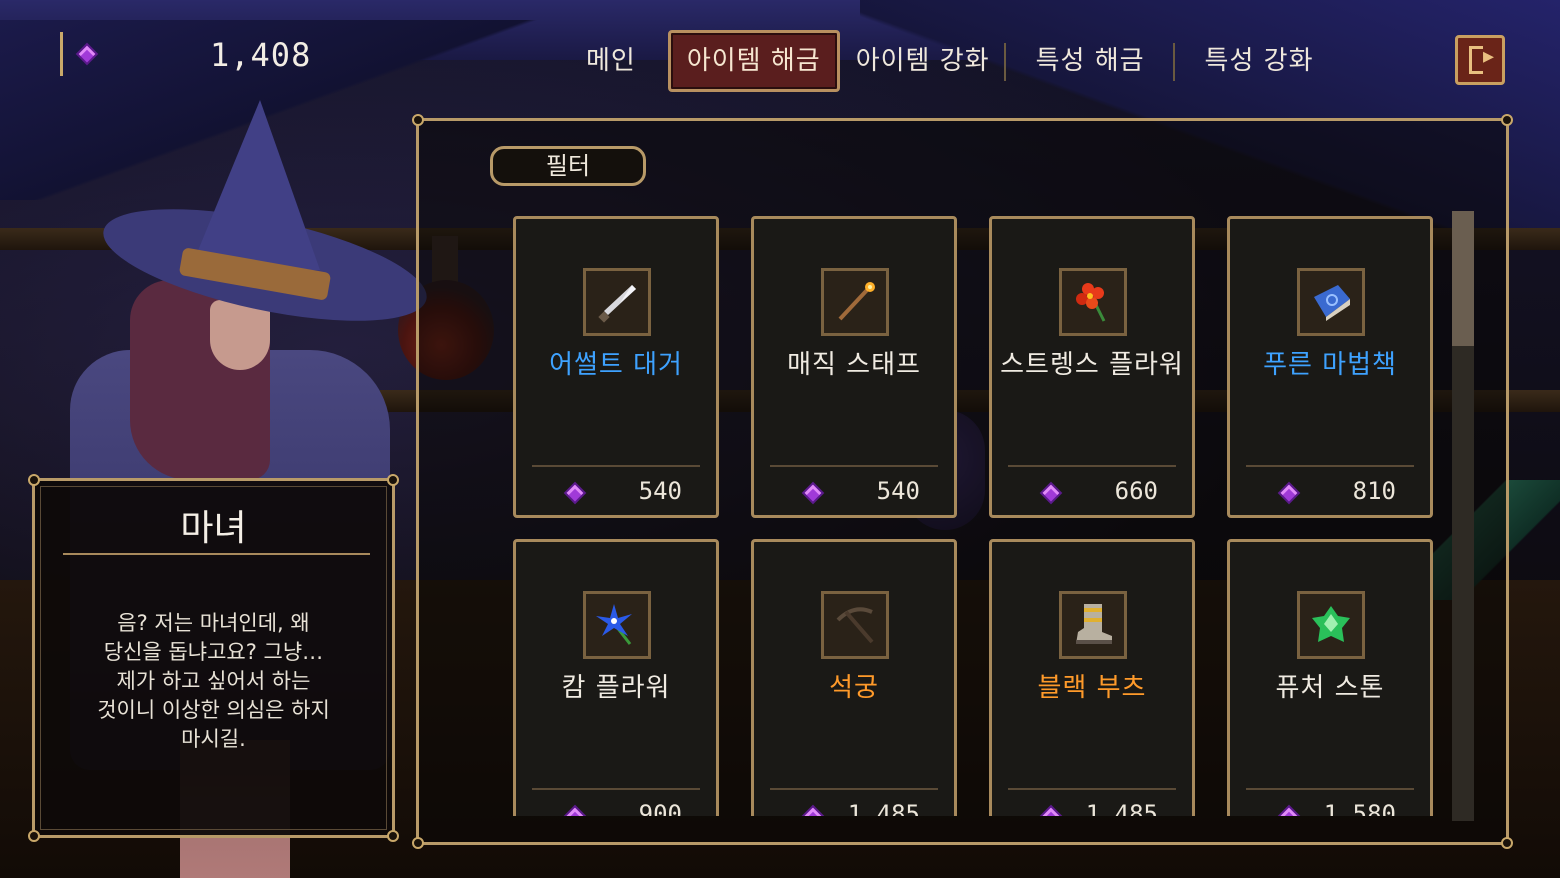 The height and width of the screenshot is (878, 1560). Describe the element at coordinates (216, 554) in the screenshot. I see `dialog-divider` at that location.